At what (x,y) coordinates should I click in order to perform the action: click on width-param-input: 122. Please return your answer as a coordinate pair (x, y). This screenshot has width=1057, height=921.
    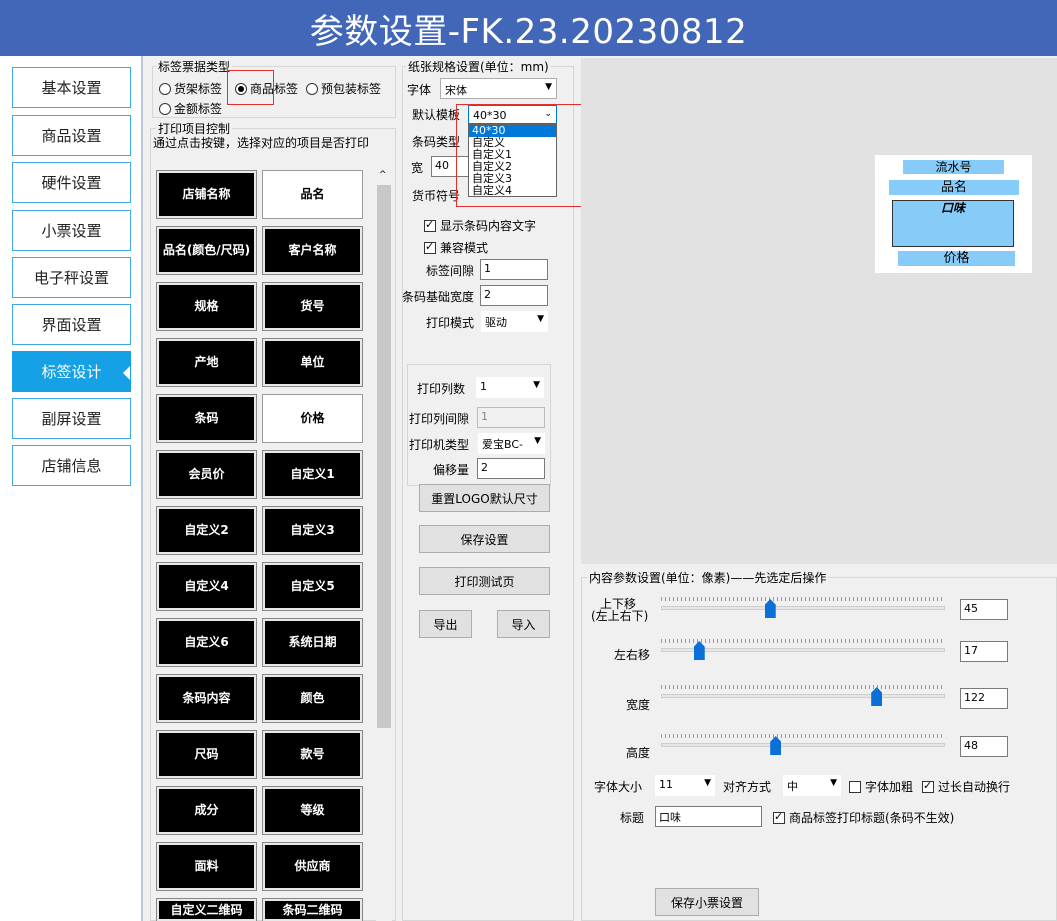
    Looking at the image, I should click on (984, 698).